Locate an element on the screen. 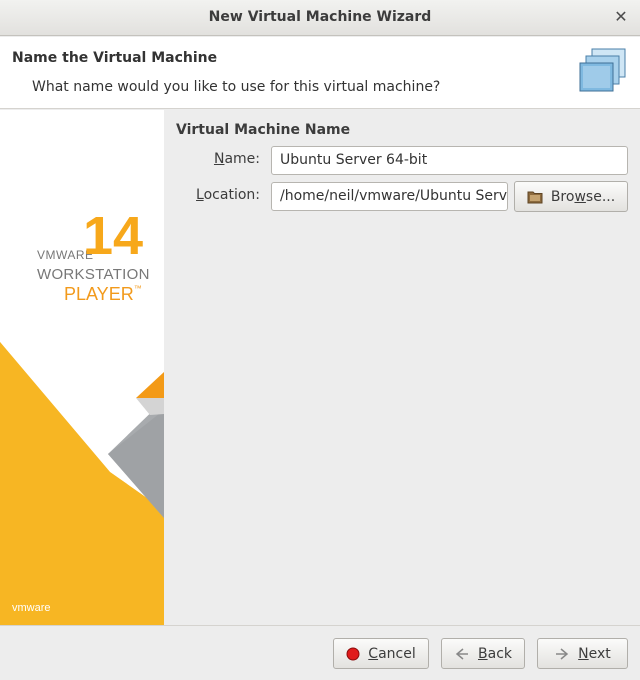 Image resolution: width=640 pixels, height=680 pixels. product-name-player: PLAYER™ is located at coordinates (103, 294).